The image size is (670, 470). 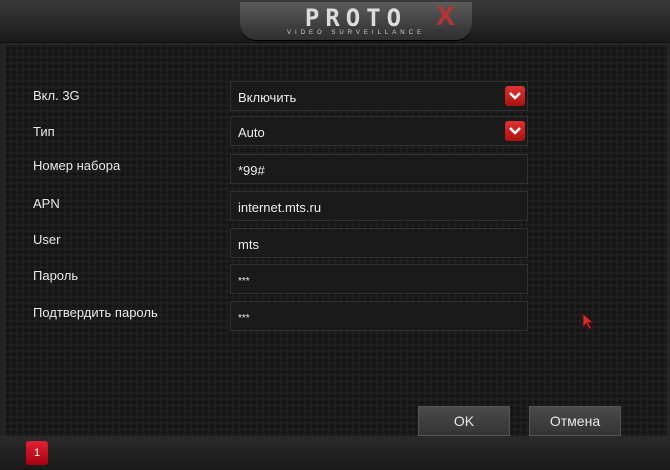 I want to click on confirm-password-input: ***, so click(x=379, y=316).